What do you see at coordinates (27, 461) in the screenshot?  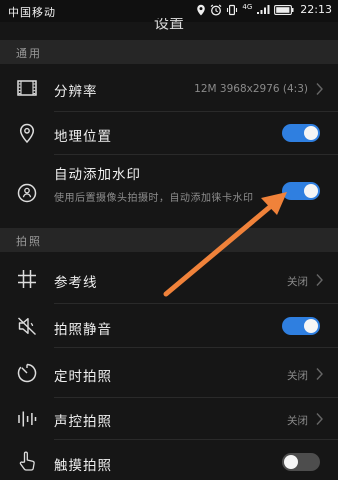 I see `touch-hand-icon` at bounding box center [27, 461].